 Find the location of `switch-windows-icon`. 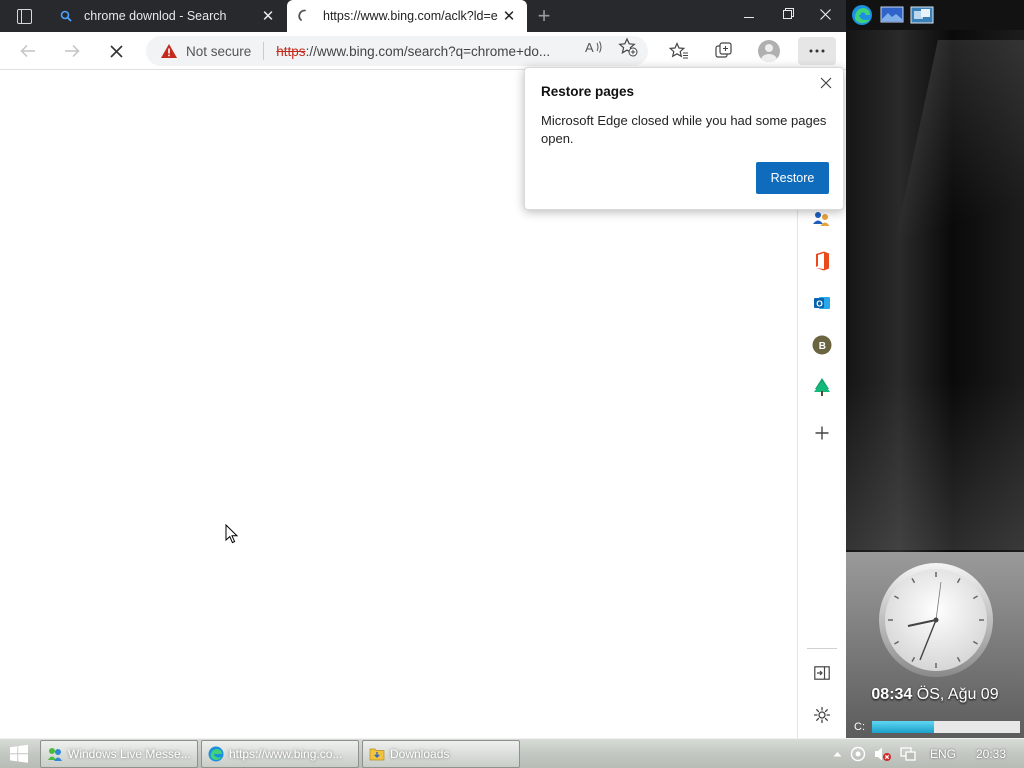

switch-windows-icon is located at coordinates (922, 15).